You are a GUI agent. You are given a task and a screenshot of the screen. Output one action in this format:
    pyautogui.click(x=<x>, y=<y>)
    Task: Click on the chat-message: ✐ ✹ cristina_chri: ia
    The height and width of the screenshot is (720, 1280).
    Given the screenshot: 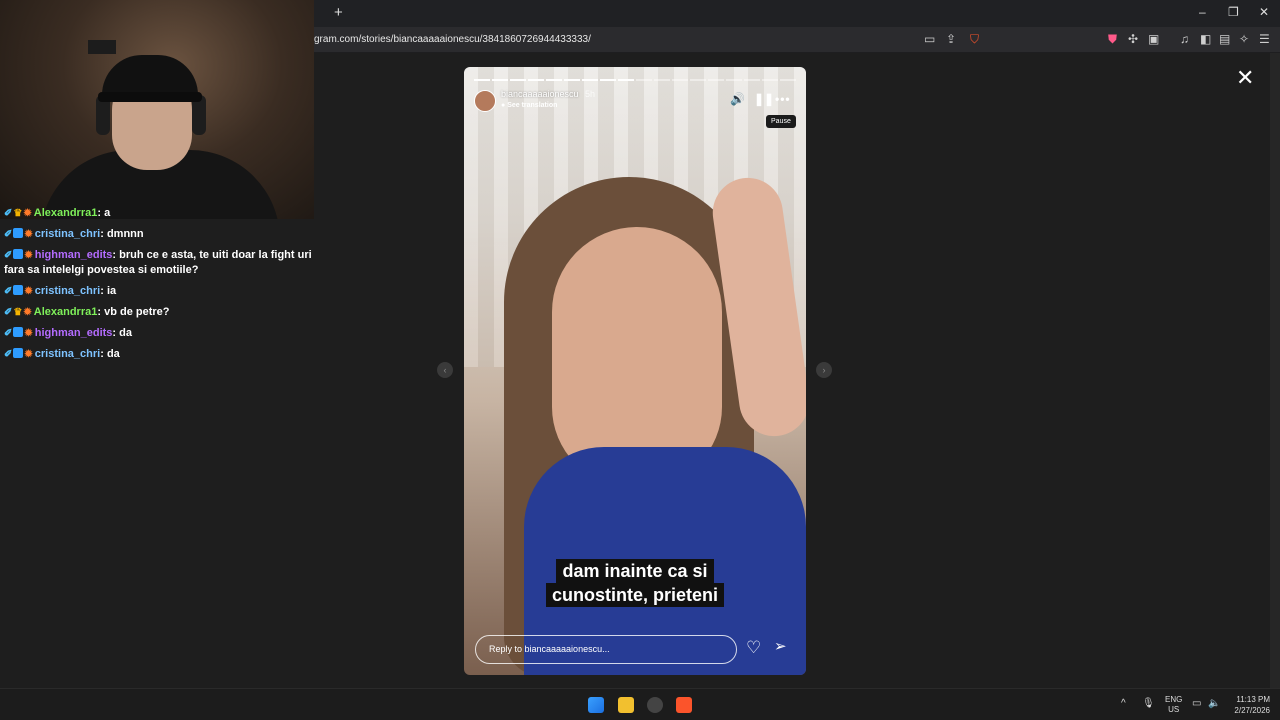 What is the action you would take?
    pyautogui.click(x=160, y=291)
    